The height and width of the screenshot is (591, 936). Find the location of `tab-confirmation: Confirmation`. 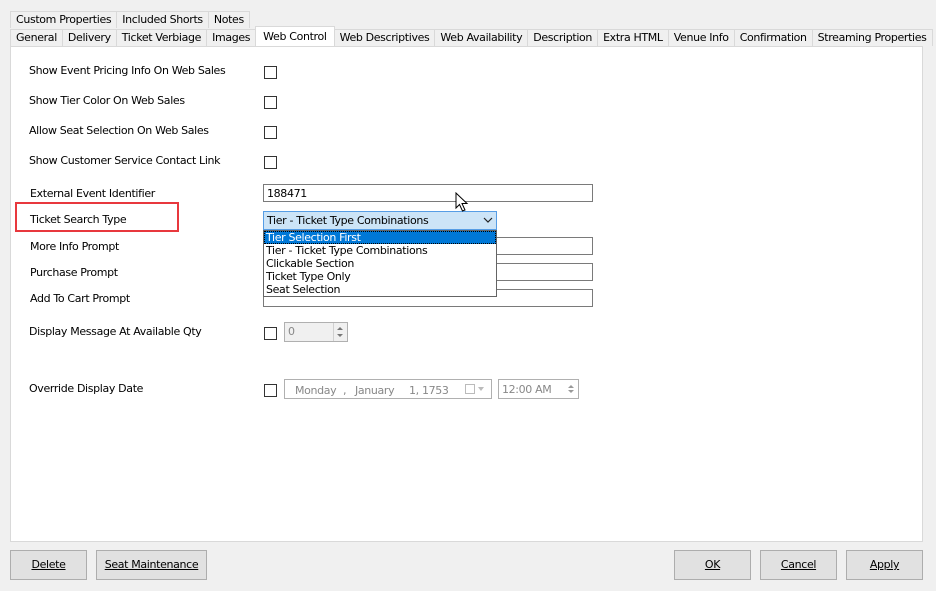

tab-confirmation: Confirmation is located at coordinates (773, 37).